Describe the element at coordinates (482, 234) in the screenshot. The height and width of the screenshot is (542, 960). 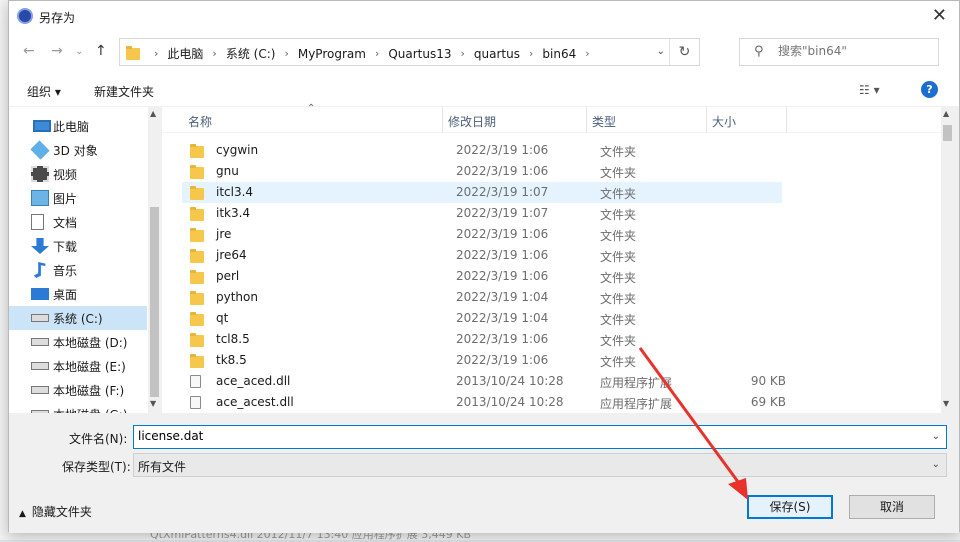
I see `file-row: jre 2022/3/19 1:06 文件夹` at that location.